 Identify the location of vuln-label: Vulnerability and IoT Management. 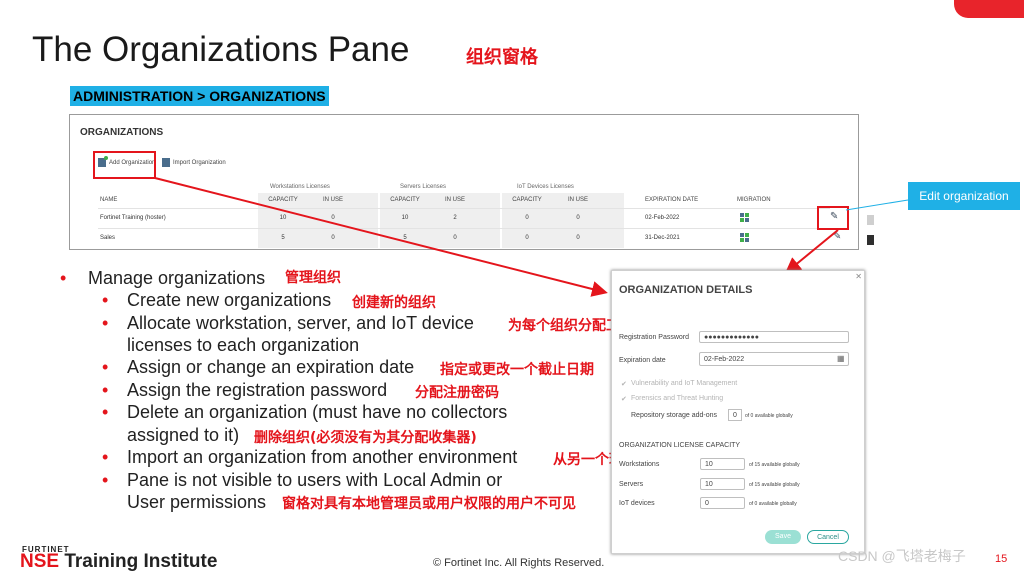
(684, 383).